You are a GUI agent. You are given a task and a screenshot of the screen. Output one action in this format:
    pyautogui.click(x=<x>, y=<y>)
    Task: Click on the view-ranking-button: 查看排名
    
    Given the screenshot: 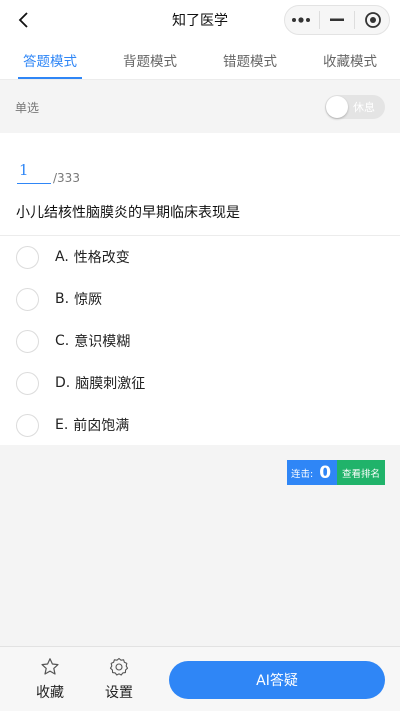 What is the action you would take?
    pyautogui.click(x=361, y=472)
    